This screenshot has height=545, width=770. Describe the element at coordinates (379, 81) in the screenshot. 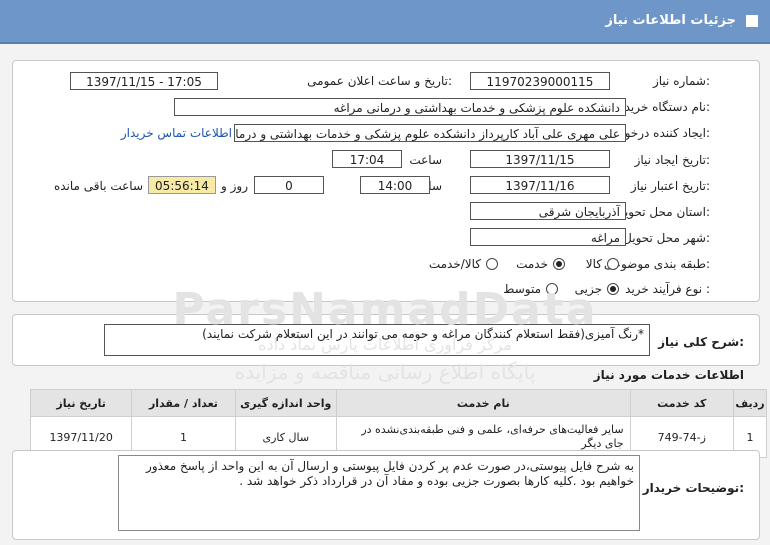

I see `announce-label: تاریخ و ساعت اعلان عمومی:` at that location.